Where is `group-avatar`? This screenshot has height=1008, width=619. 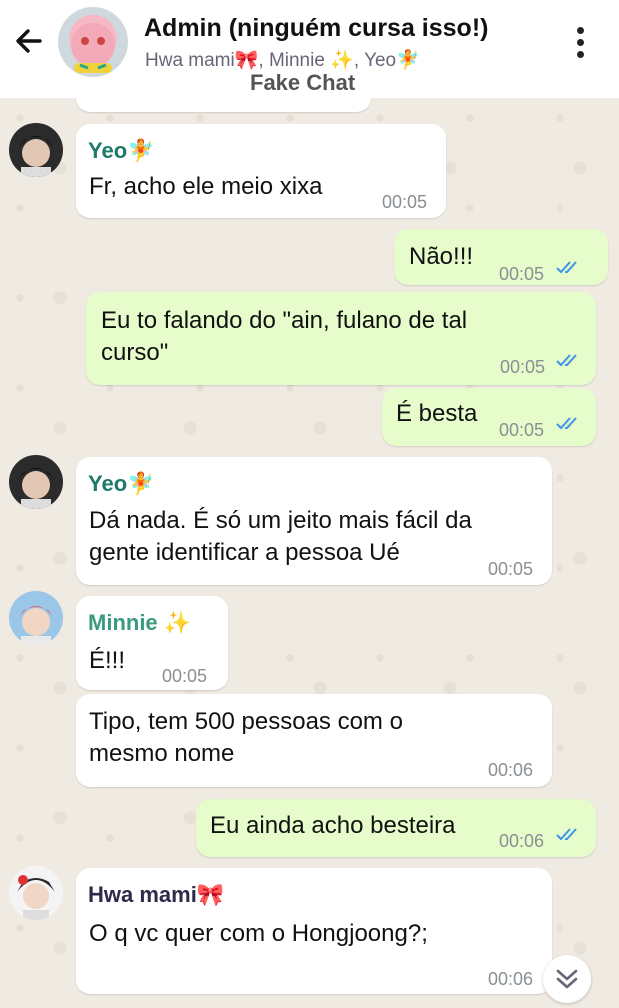 group-avatar is located at coordinates (93, 42).